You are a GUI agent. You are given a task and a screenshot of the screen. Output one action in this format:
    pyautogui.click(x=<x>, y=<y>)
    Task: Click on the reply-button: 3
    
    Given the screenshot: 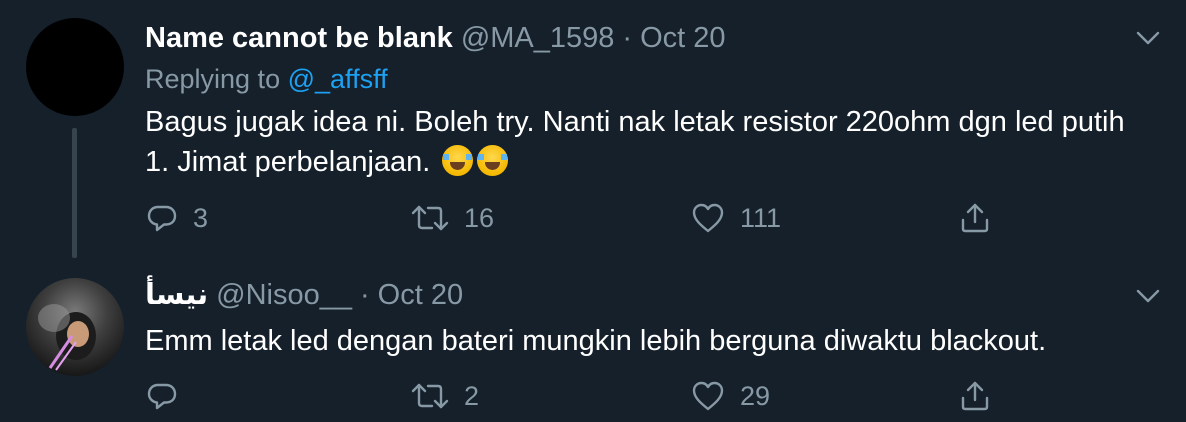 What is the action you would take?
    pyautogui.click(x=176, y=218)
    